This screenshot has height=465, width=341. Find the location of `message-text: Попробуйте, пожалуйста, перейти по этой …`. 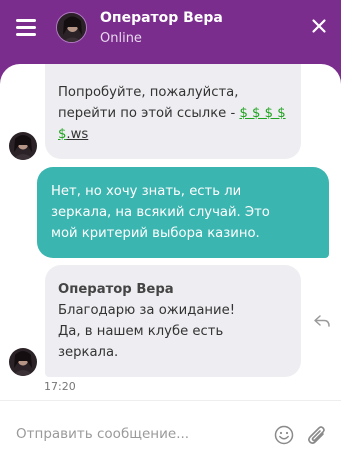

message-text: Попробуйте, пожалуйста, перейти по этой … is located at coordinates (148, 103).